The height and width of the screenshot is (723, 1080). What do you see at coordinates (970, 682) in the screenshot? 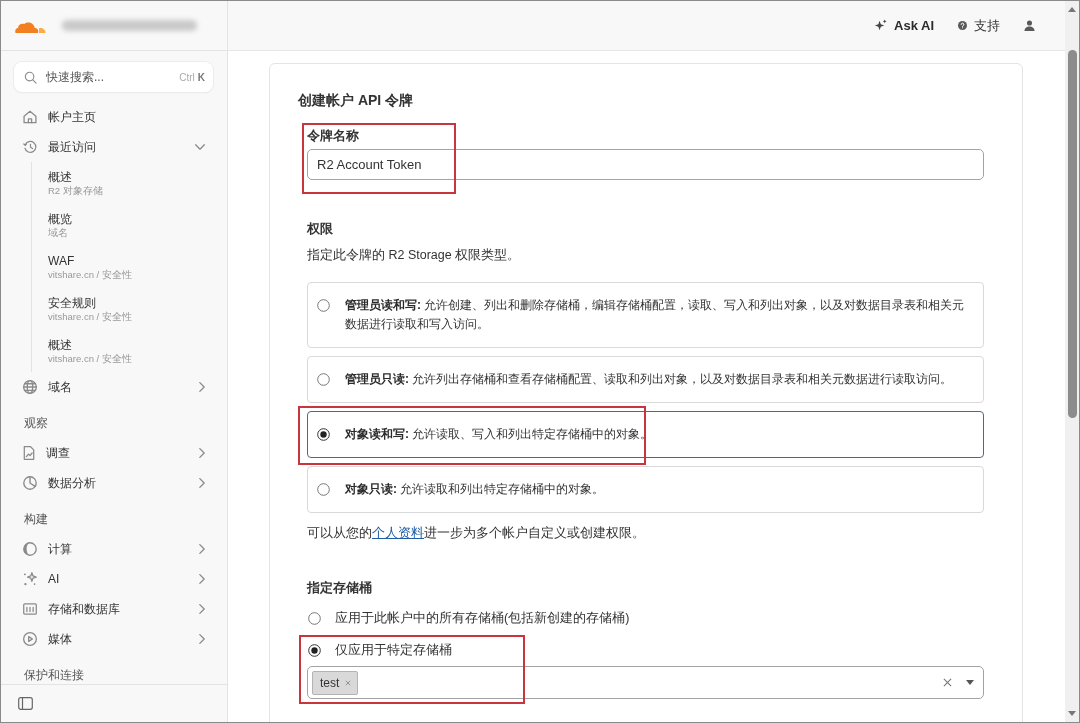
I see `caret-down-icon` at bounding box center [970, 682].